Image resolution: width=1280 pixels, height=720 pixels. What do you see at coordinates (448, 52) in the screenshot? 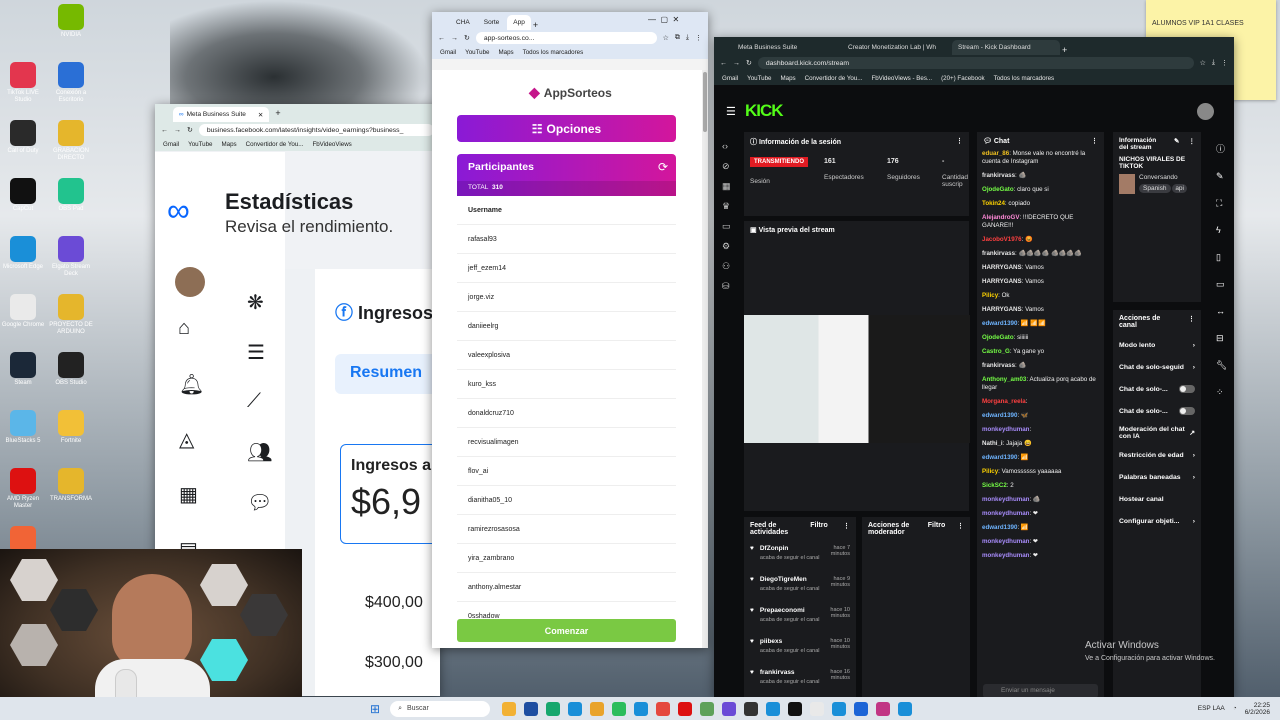
I see `bookmark-link: Gmail` at bounding box center [448, 52].